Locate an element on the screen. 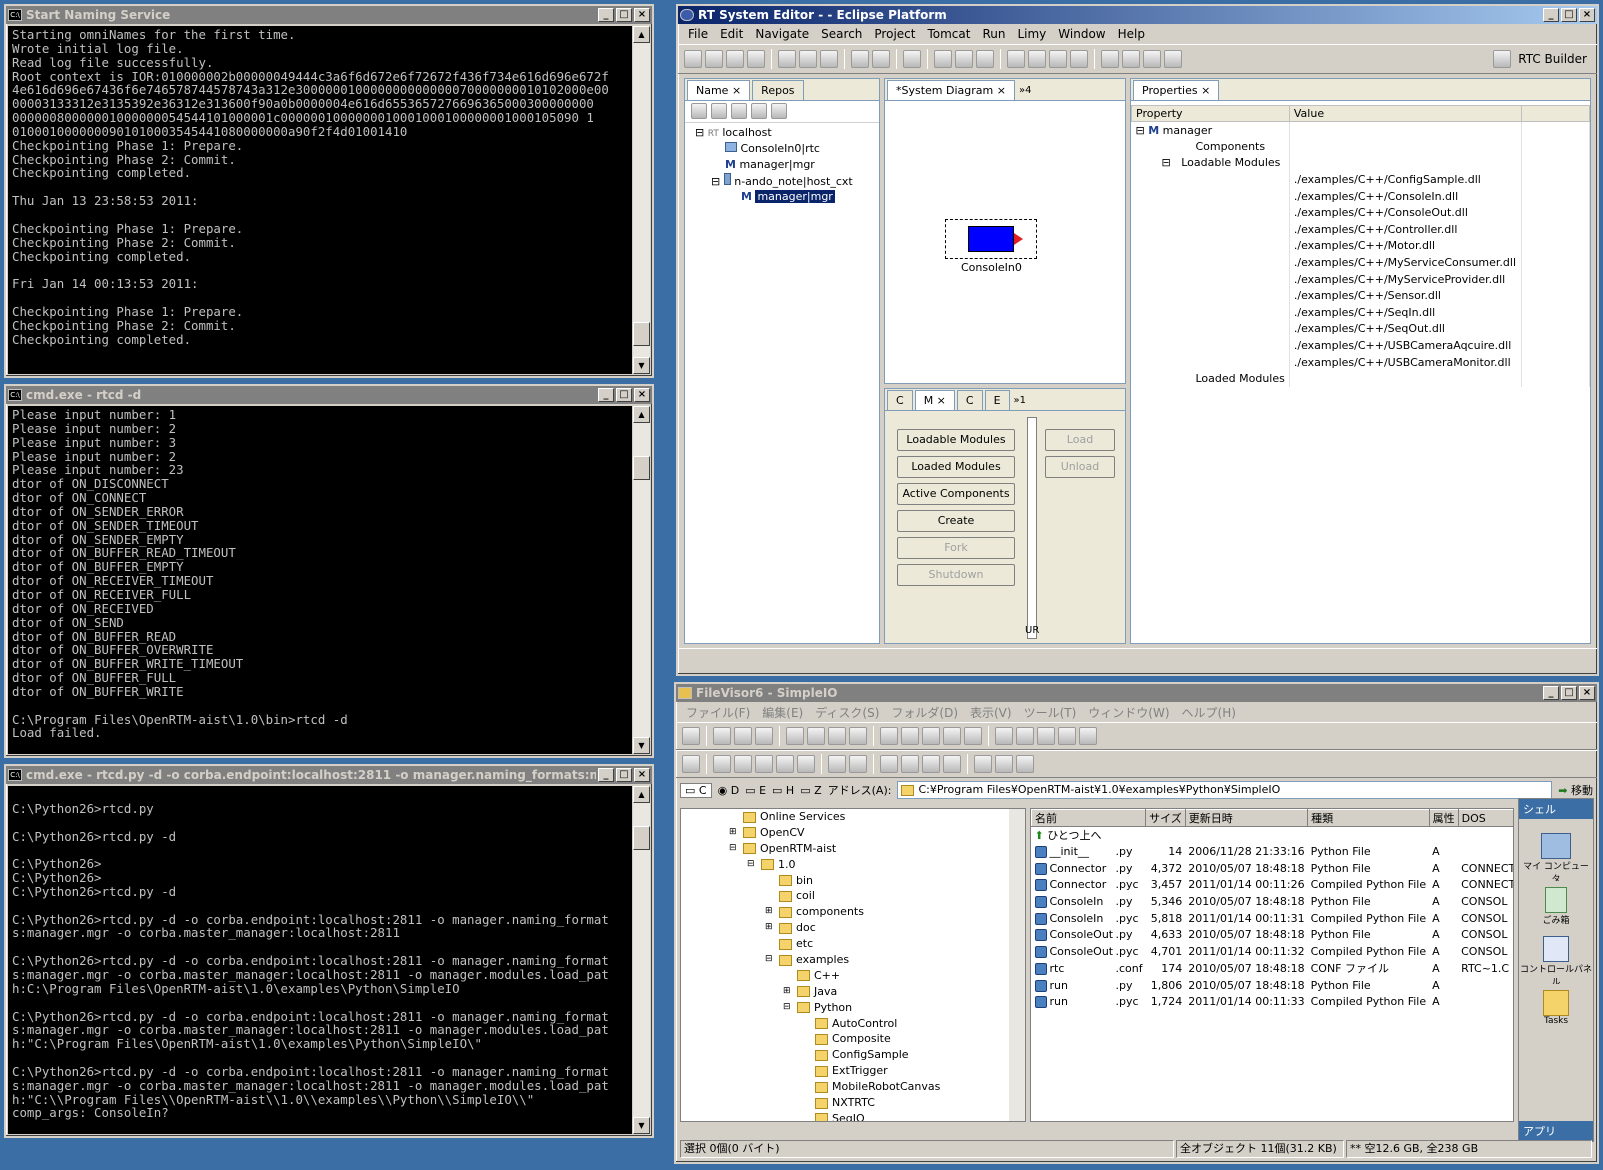 The width and height of the screenshot is (1603, 1170). module-value: ./examples/C++/ConfigSample.dll is located at coordinates (1405, 179).